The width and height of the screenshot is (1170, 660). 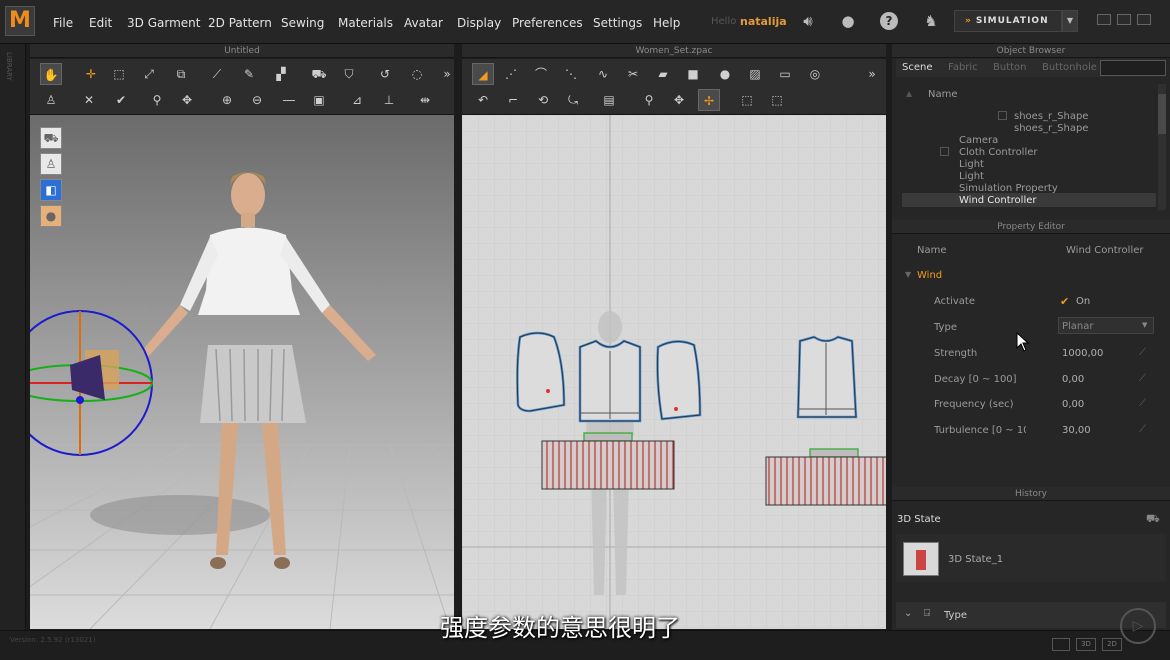 What do you see at coordinates (149, 74) in the screenshot?
I see `transform-icon: ⤢` at bounding box center [149, 74].